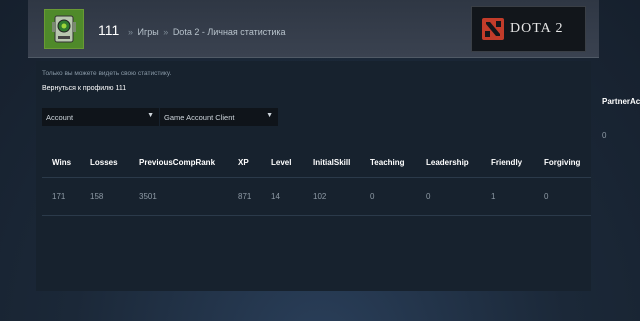 This screenshot has height=321, width=640. What do you see at coordinates (100, 117) in the screenshot?
I see `stats-scope-select: Account ▼` at bounding box center [100, 117].